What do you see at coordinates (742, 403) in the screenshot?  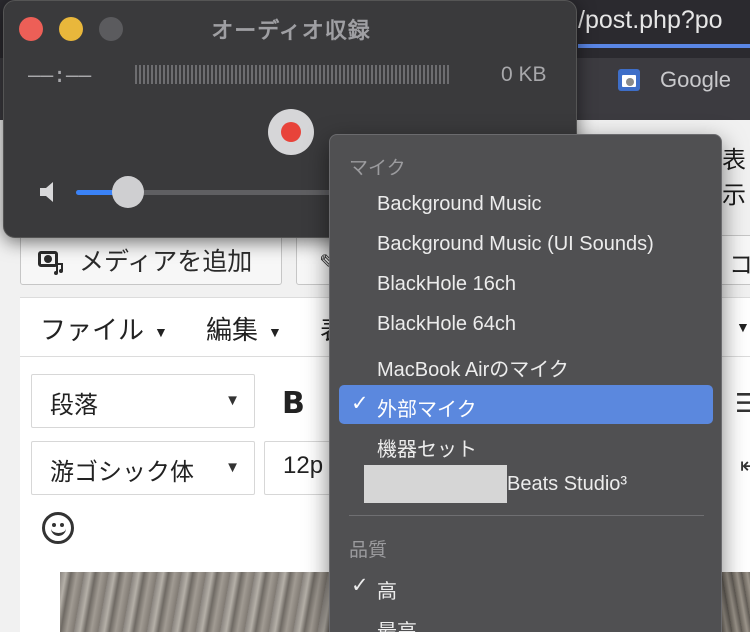 I see `align-icon: ☰` at bounding box center [742, 403].